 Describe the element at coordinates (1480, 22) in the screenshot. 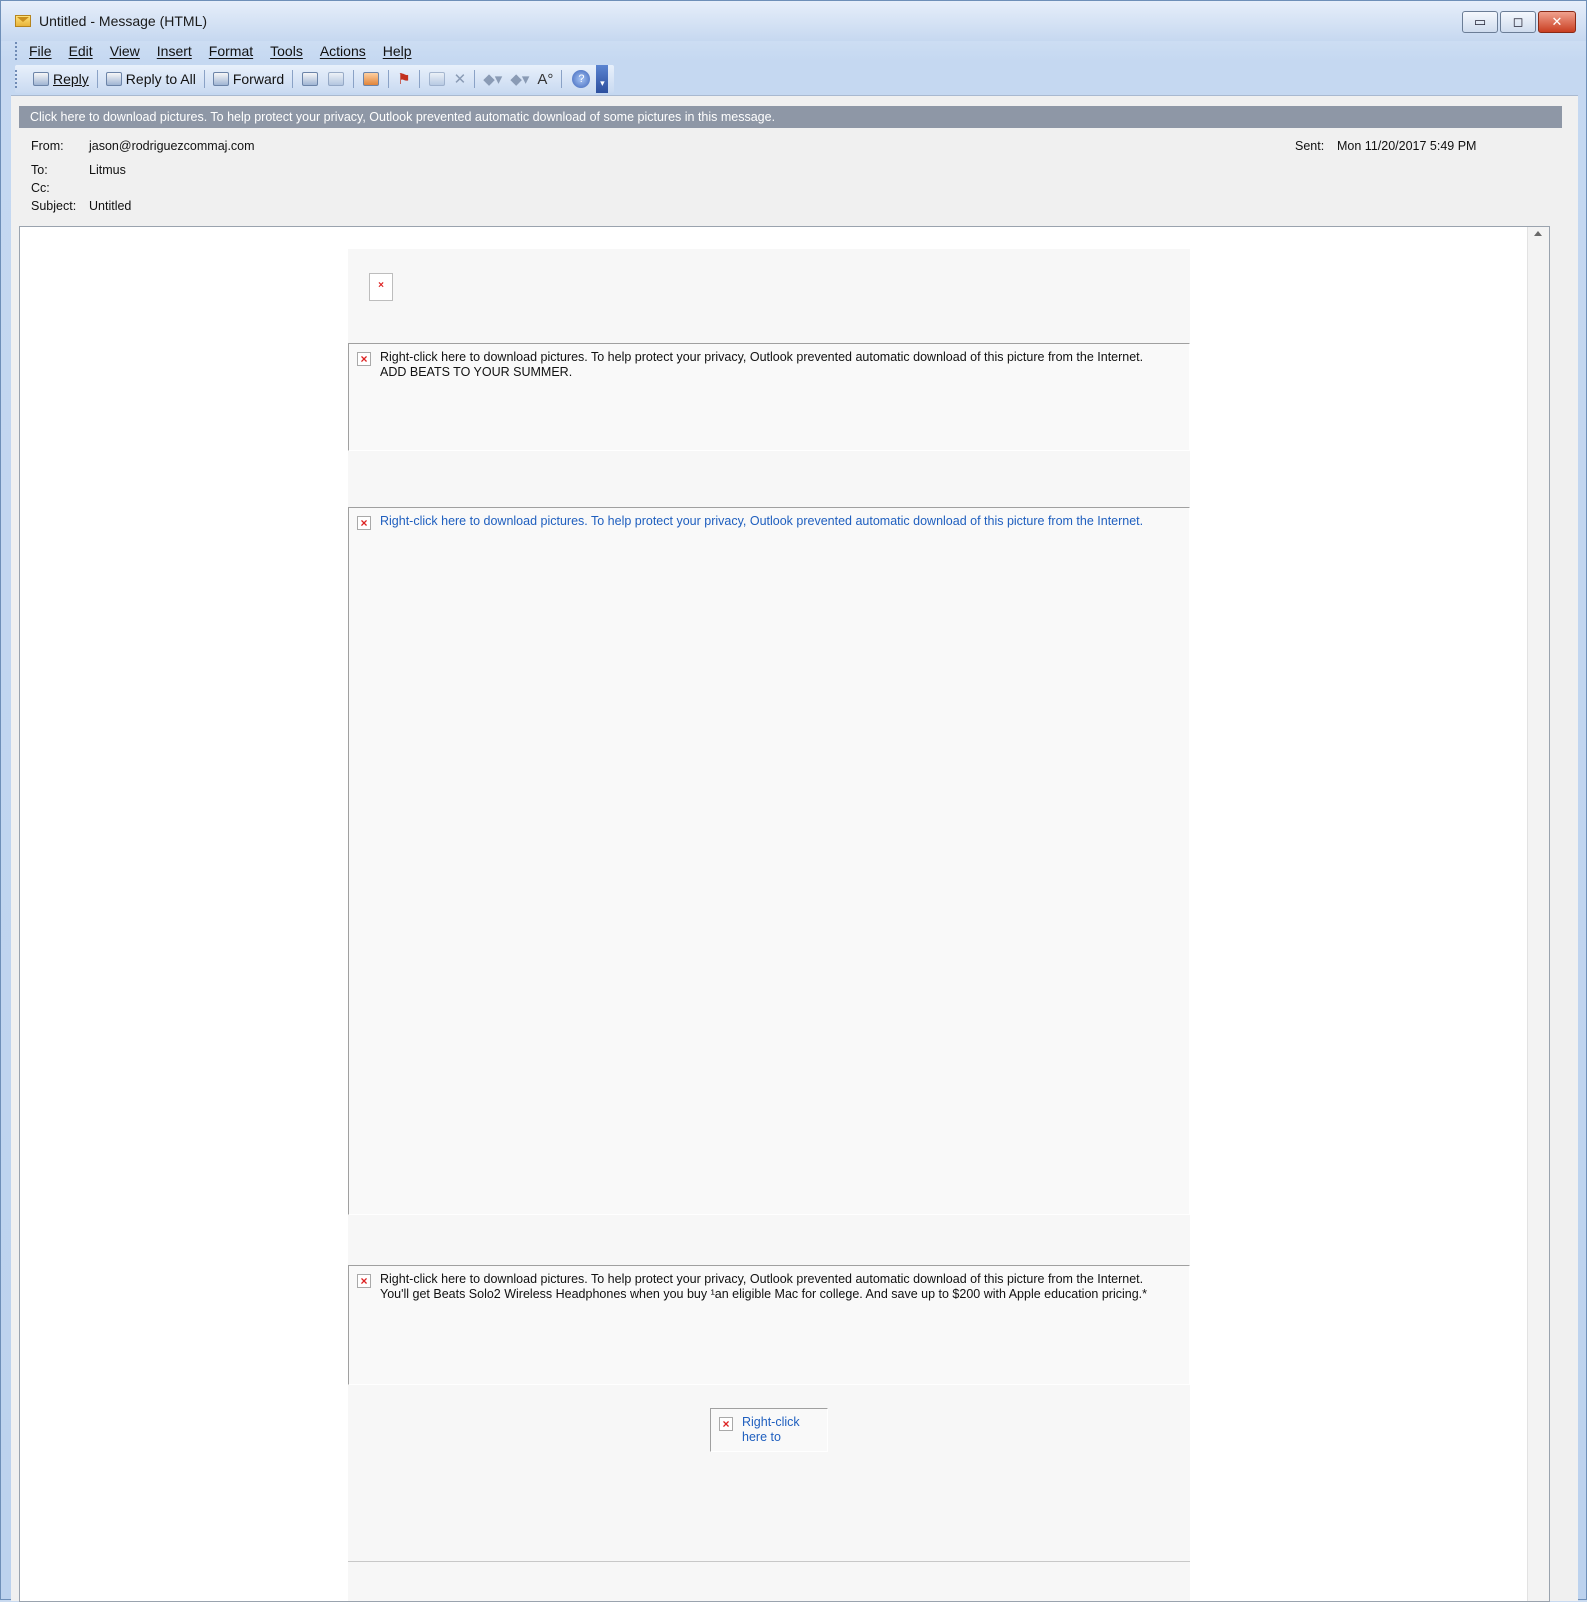

I see `minimize-button: ▭` at that location.